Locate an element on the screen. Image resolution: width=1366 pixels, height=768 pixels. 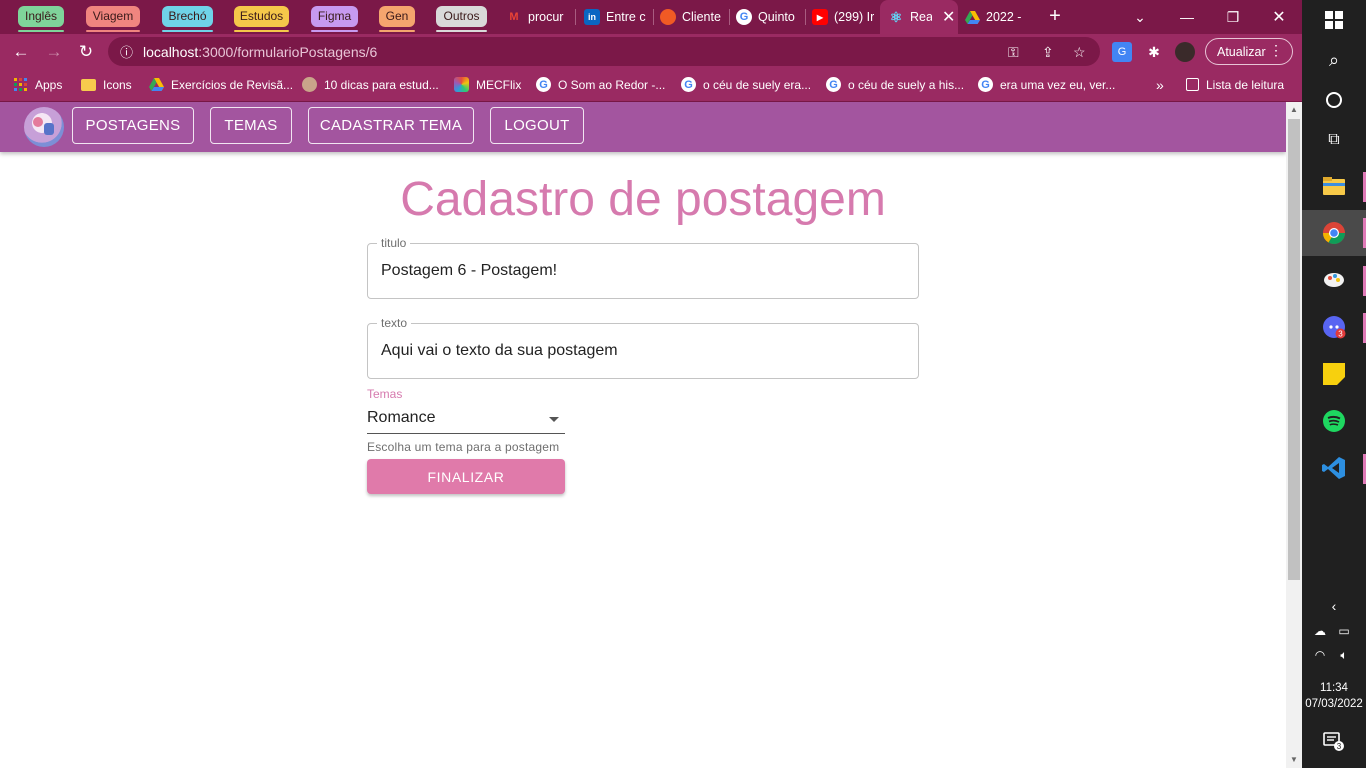
tab-linkedin: in Entre c is located at coordinates (615, 17).